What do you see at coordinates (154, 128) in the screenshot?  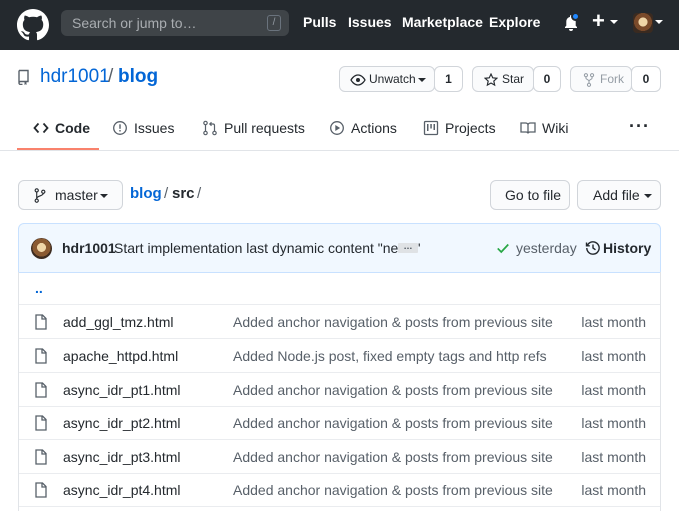 I see `tab-issues-label: Issues` at bounding box center [154, 128].